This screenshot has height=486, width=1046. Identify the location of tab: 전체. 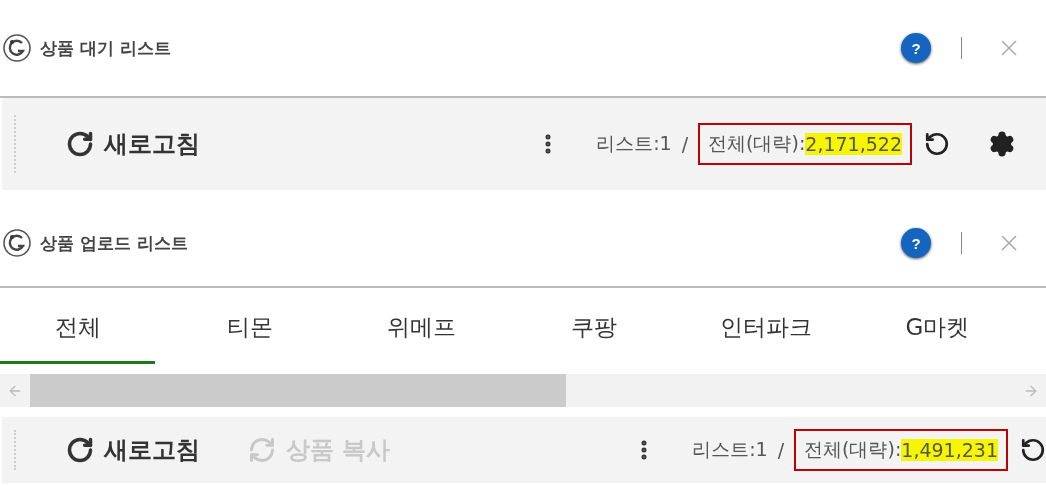
(77, 333).